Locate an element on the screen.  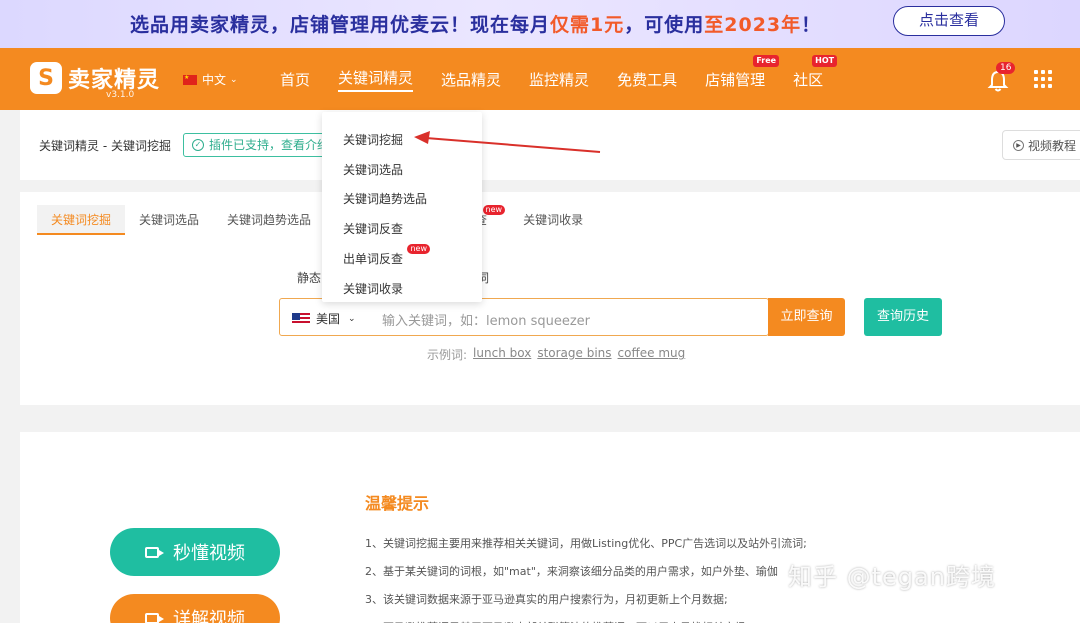
tip-line: 3、该关键词数据来源于亚马逊真实的用户搜索行为，月初更新上个月数据; is located at coordinates (546, 599).